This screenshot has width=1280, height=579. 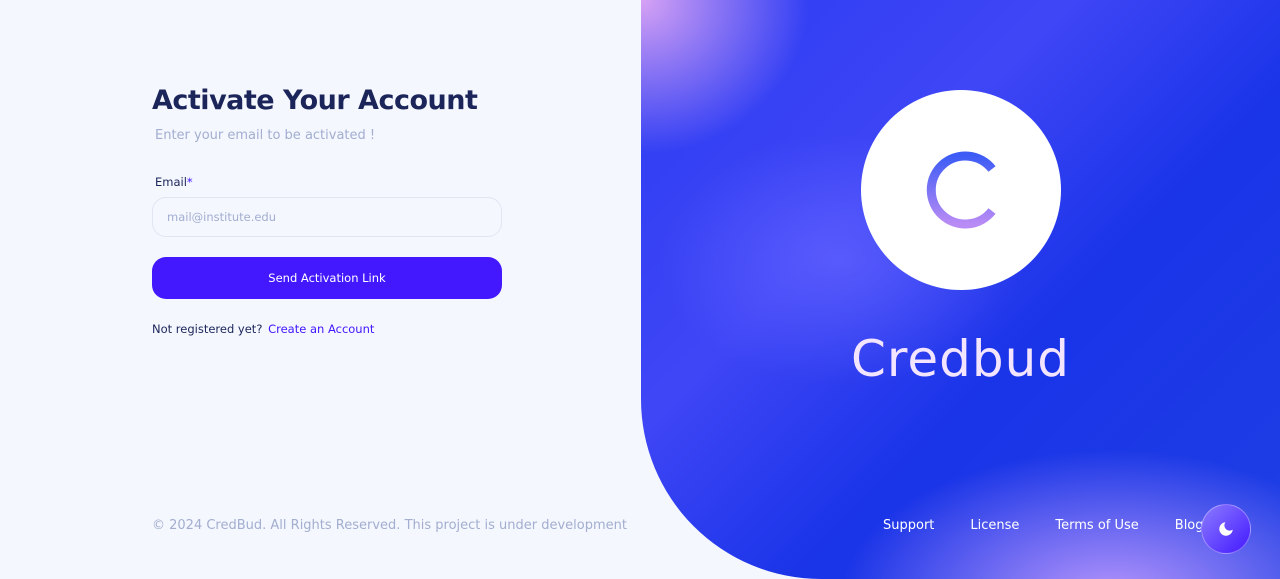 I want to click on brand-name: Credbud, so click(x=960, y=359).